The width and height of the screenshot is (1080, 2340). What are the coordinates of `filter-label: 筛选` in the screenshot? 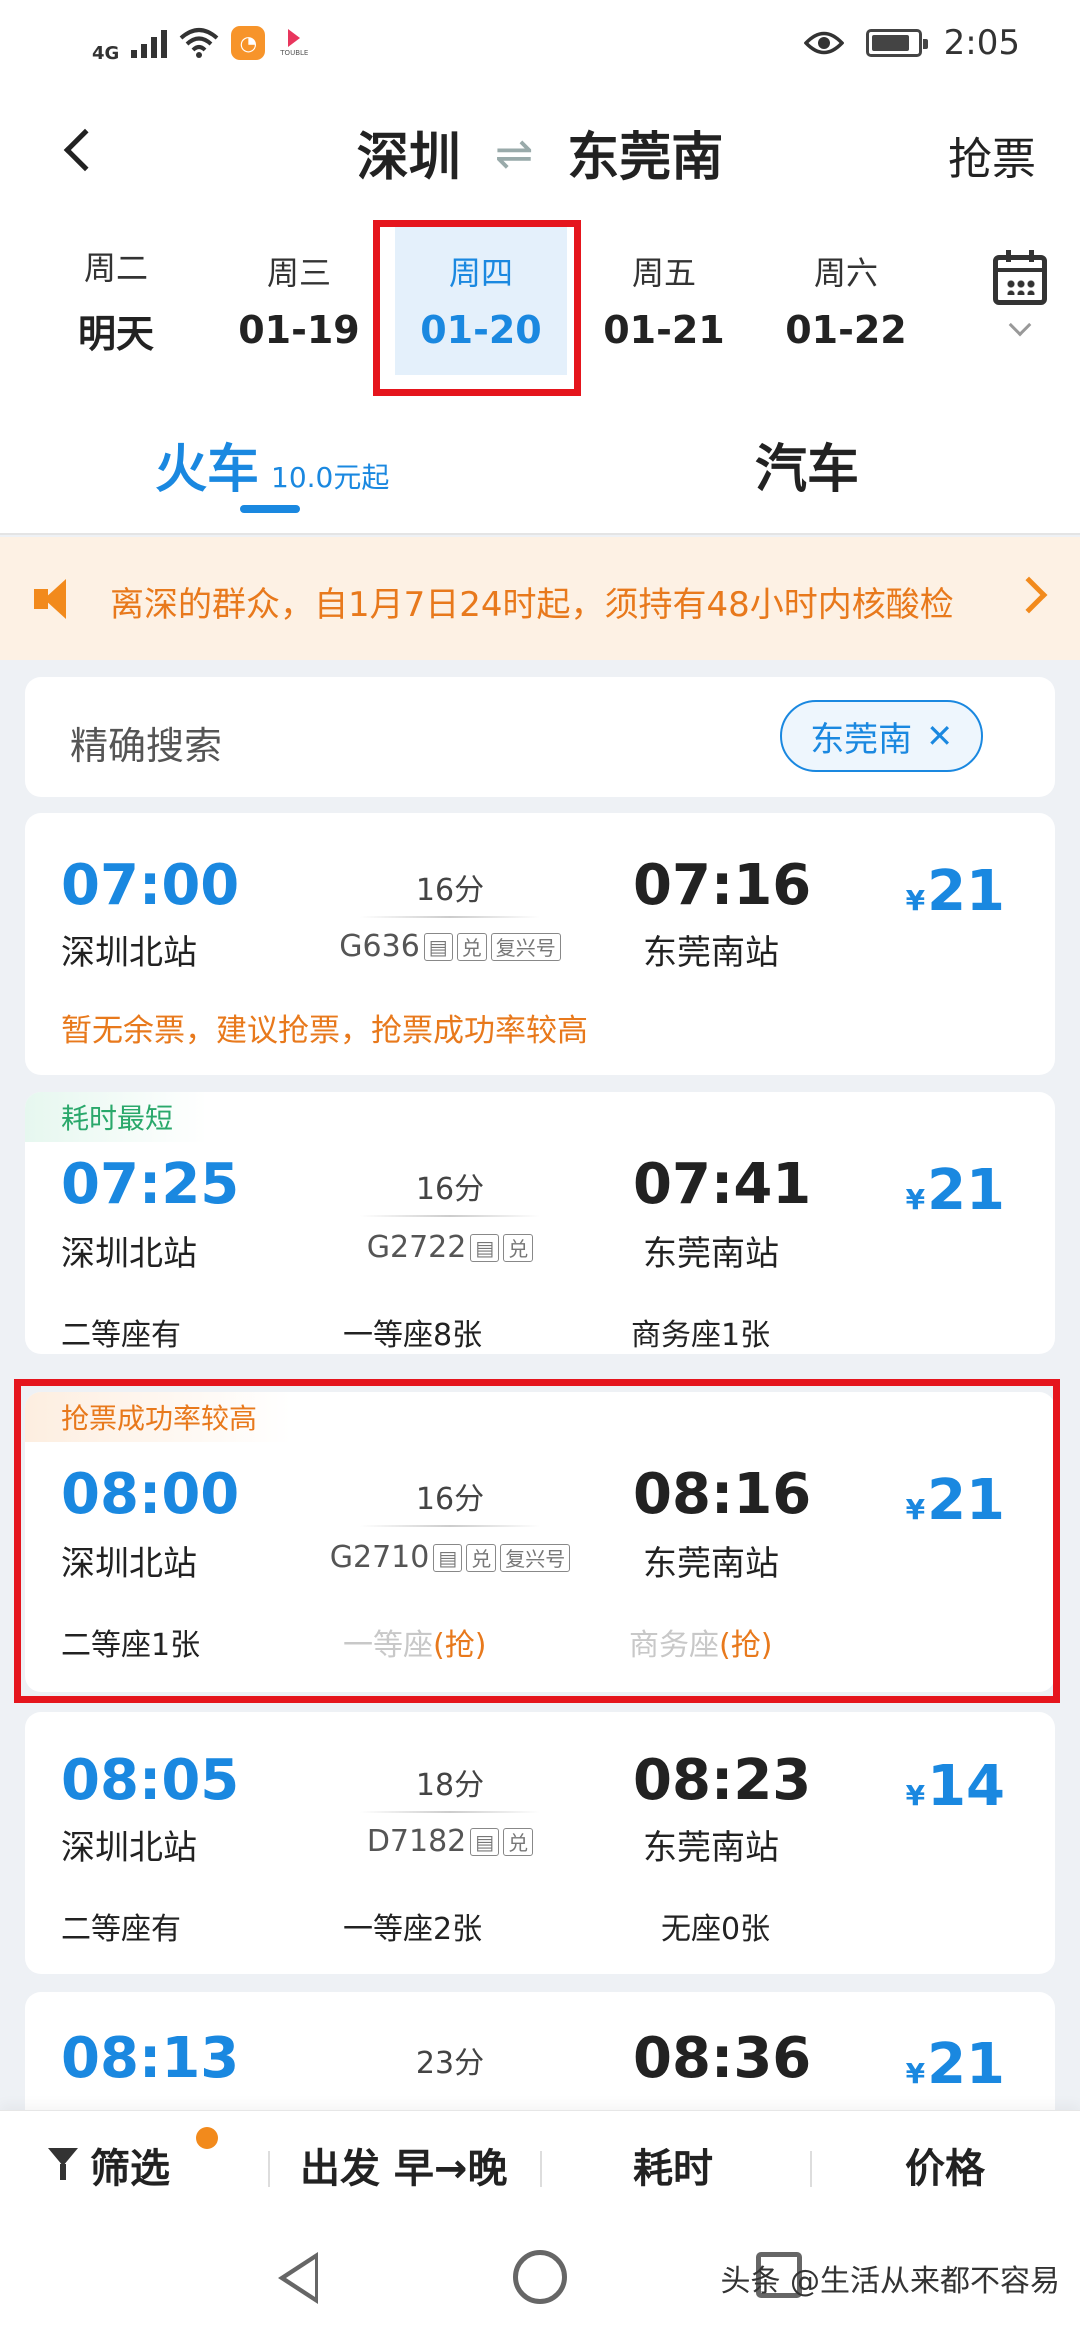 It's located at (130, 2169).